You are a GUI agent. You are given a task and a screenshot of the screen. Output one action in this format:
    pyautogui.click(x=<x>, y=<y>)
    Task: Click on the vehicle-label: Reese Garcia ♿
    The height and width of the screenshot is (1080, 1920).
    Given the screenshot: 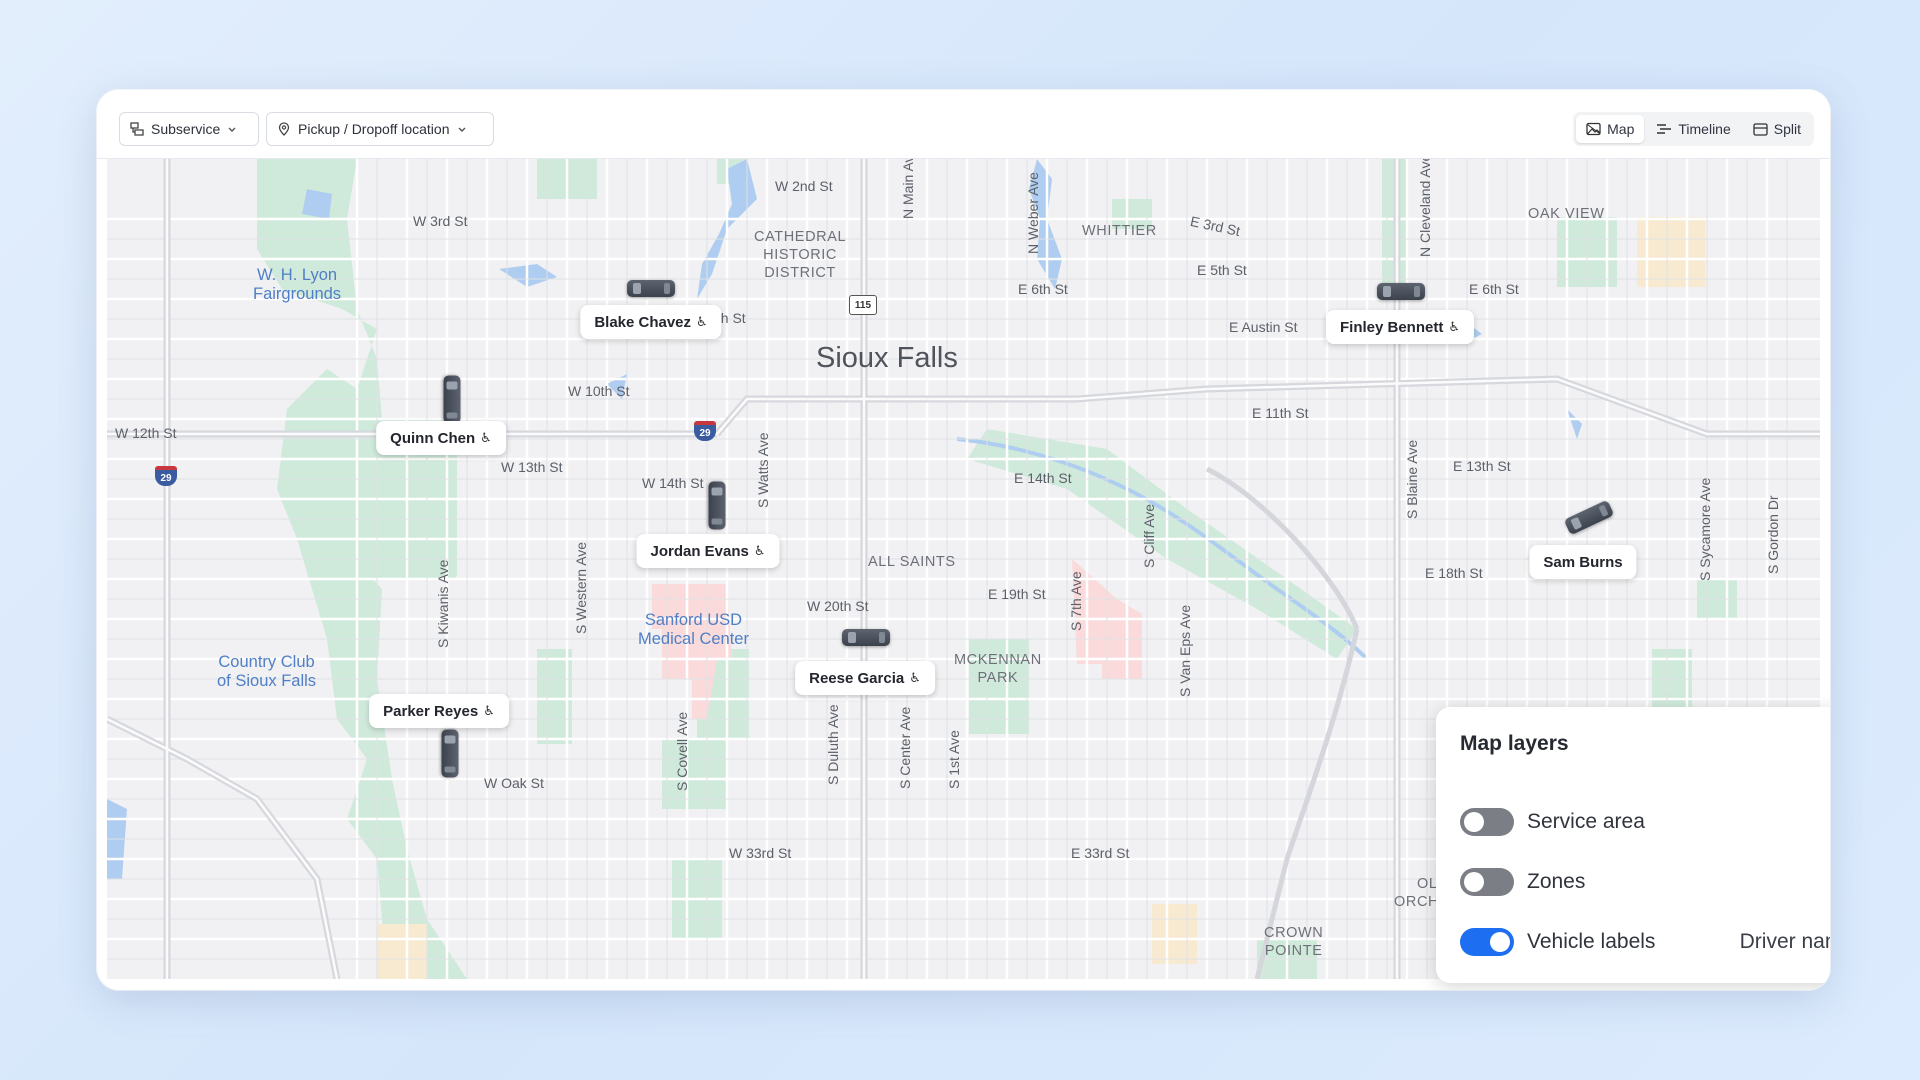 What is the action you would take?
    pyautogui.click(x=865, y=678)
    